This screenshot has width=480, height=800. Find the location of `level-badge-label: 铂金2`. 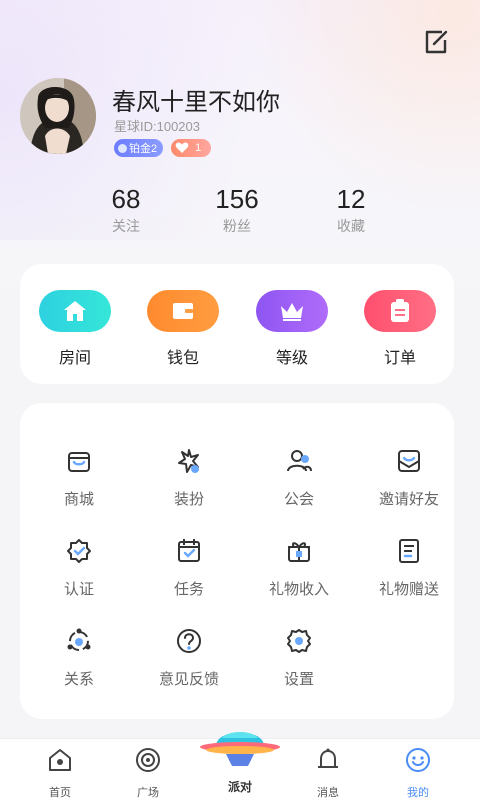

level-badge-label: 铂金2 is located at coordinates (143, 149).